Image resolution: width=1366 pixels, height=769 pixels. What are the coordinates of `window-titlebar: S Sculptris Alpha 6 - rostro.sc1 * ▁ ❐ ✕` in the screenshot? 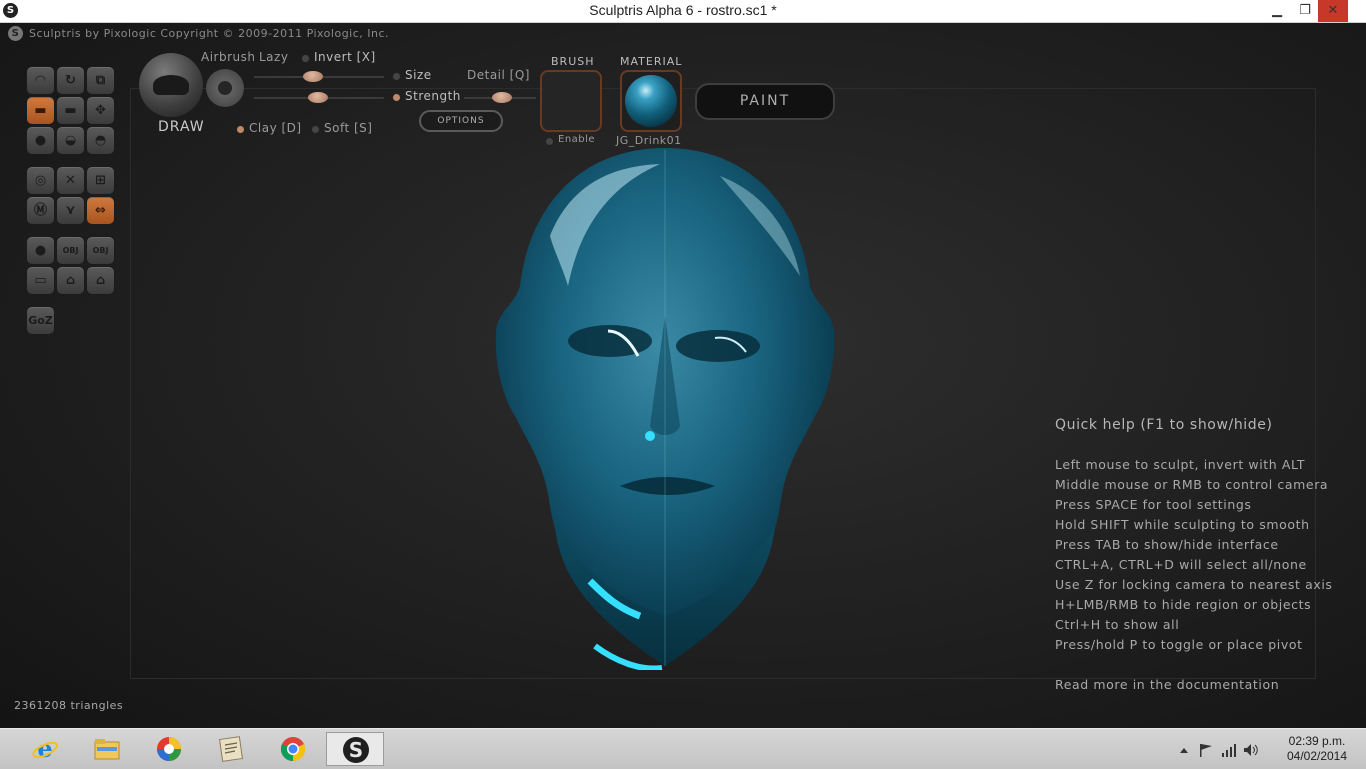 It's located at (683, 11).